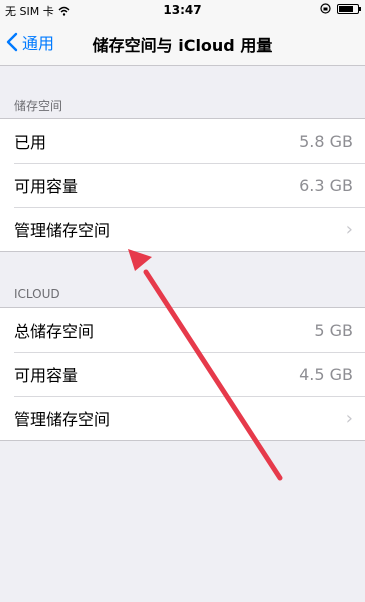  What do you see at coordinates (326, 141) in the screenshot?
I see `row-value: 5.8 GB` at bounding box center [326, 141].